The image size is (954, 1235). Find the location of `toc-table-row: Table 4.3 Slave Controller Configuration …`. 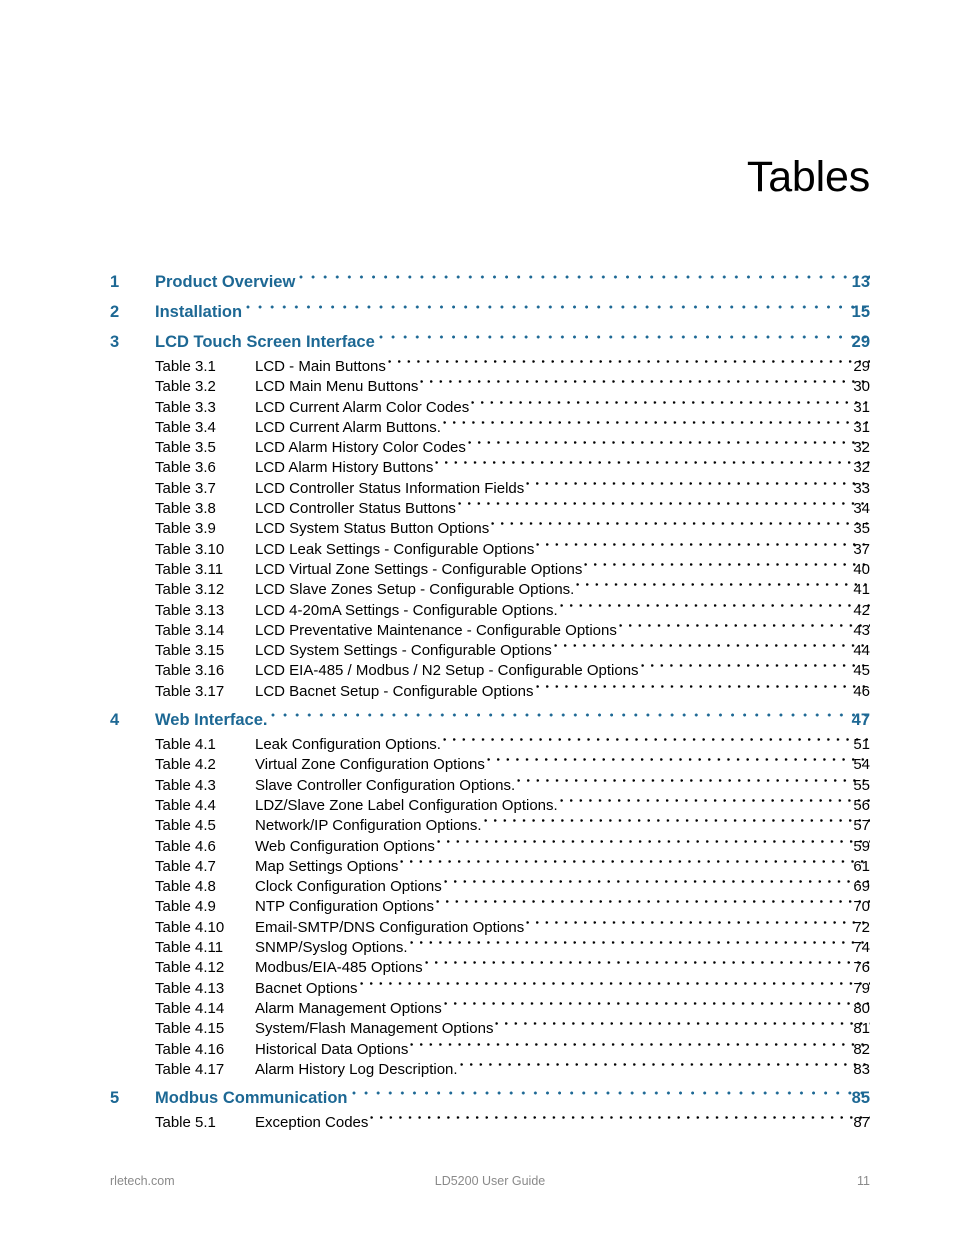

toc-table-row: Table 4.3 Slave Controller Configuration … is located at coordinates (477, 785).